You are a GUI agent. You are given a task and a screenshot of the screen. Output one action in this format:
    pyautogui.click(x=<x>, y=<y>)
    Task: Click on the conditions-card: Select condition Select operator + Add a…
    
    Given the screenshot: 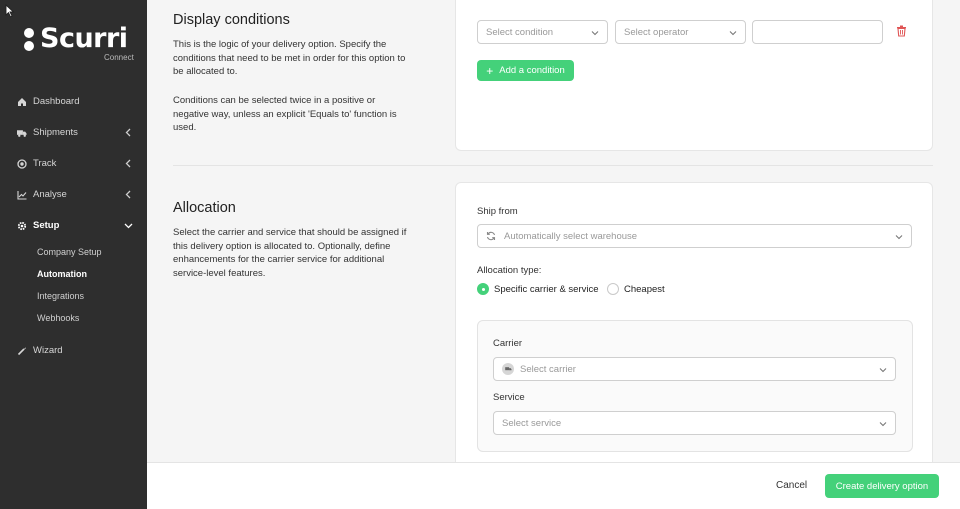 What is the action you would take?
    pyautogui.click(x=694, y=75)
    